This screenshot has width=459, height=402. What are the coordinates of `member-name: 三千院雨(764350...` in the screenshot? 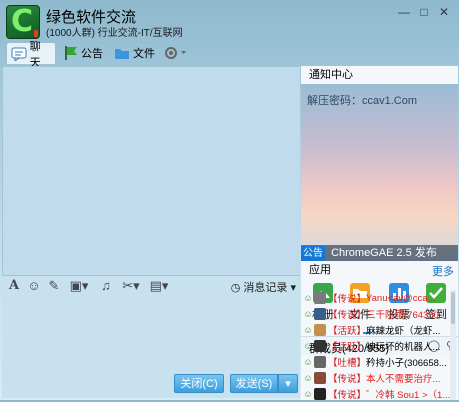 It's located at (406, 315).